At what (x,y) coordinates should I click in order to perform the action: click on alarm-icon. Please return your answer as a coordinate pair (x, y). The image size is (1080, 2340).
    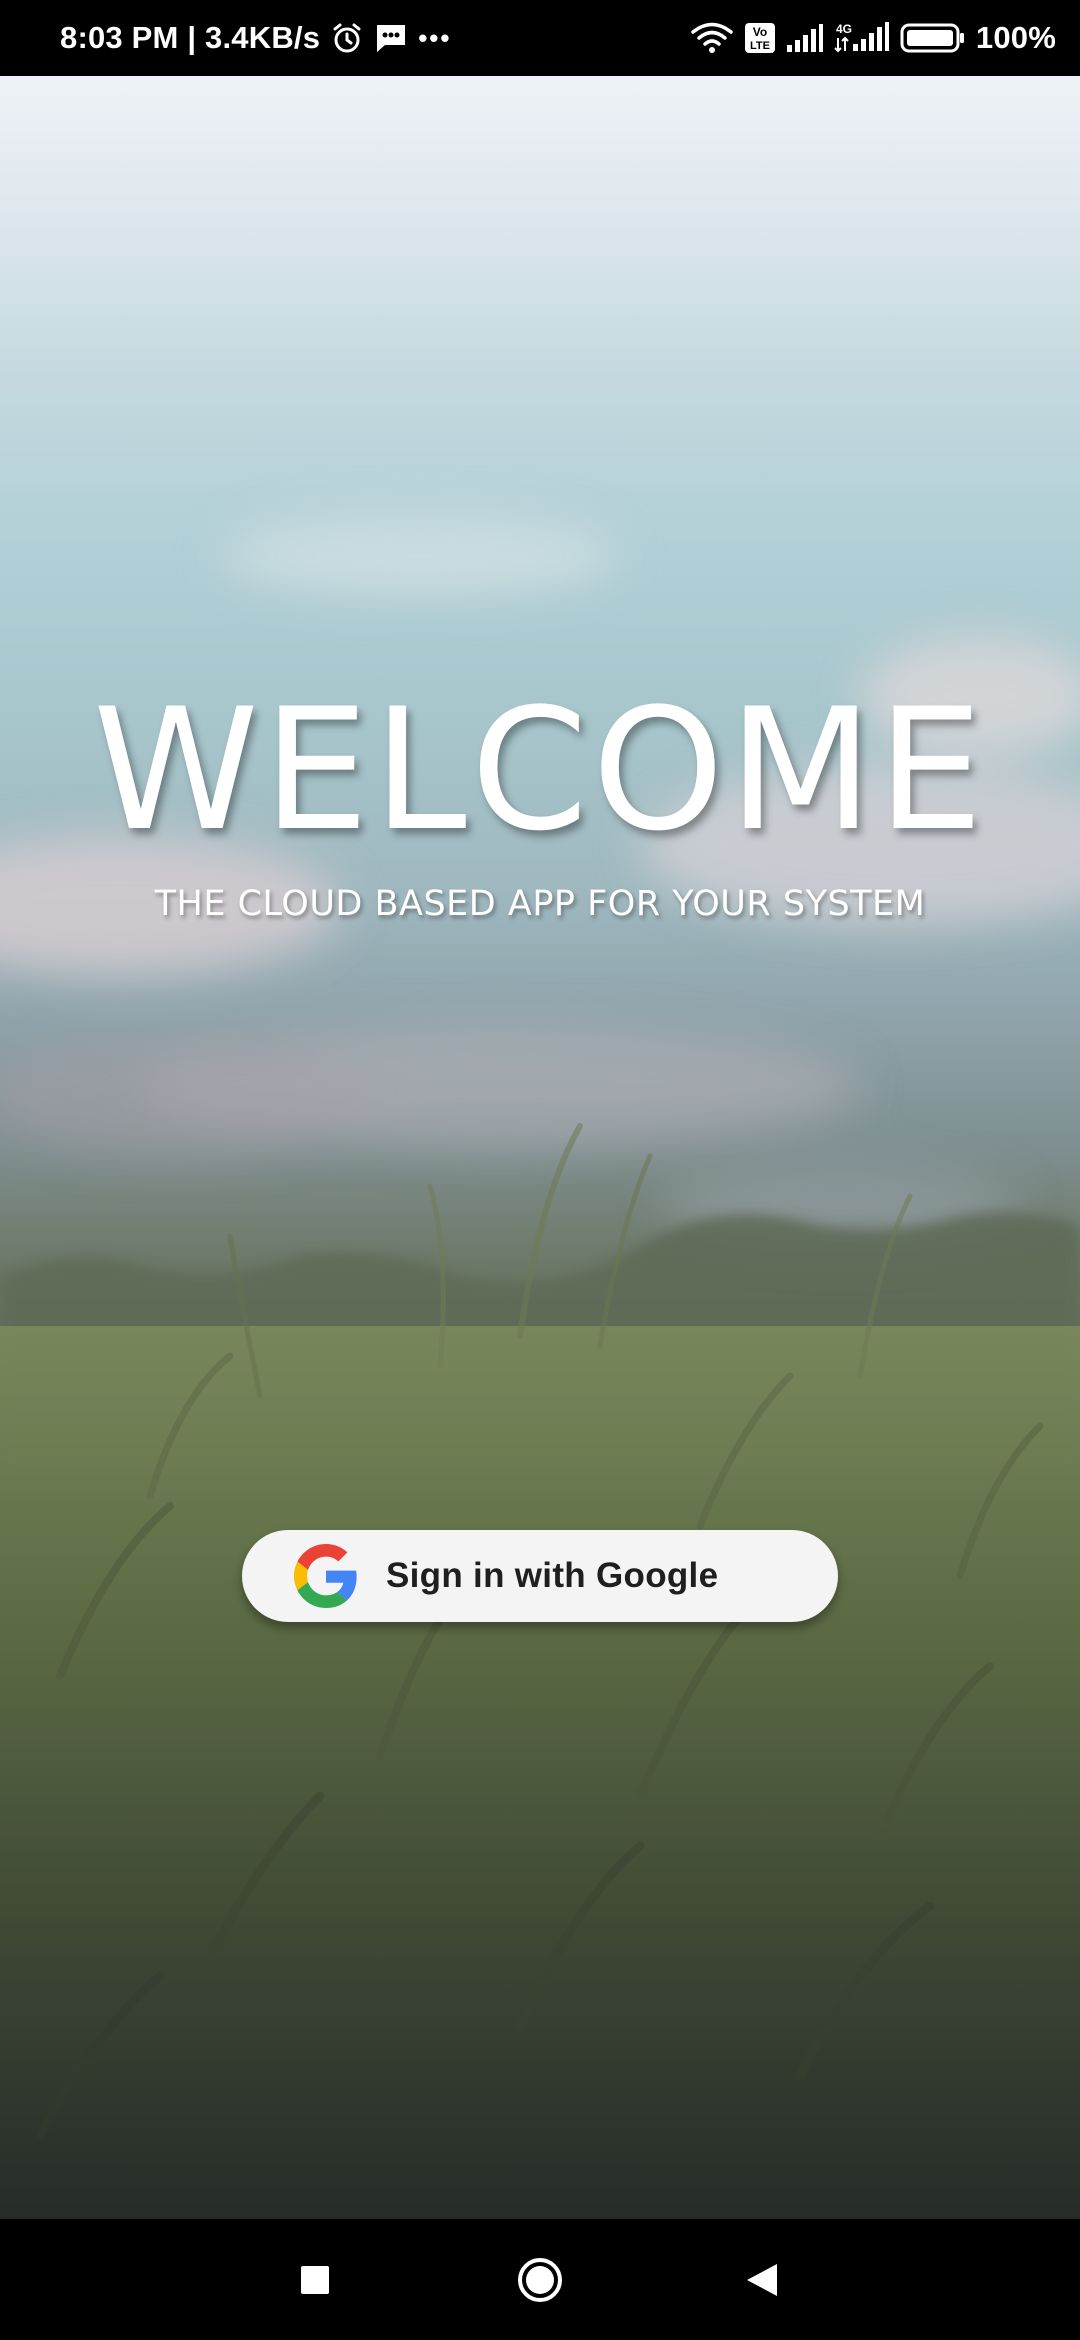
    Looking at the image, I should click on (347, 38).